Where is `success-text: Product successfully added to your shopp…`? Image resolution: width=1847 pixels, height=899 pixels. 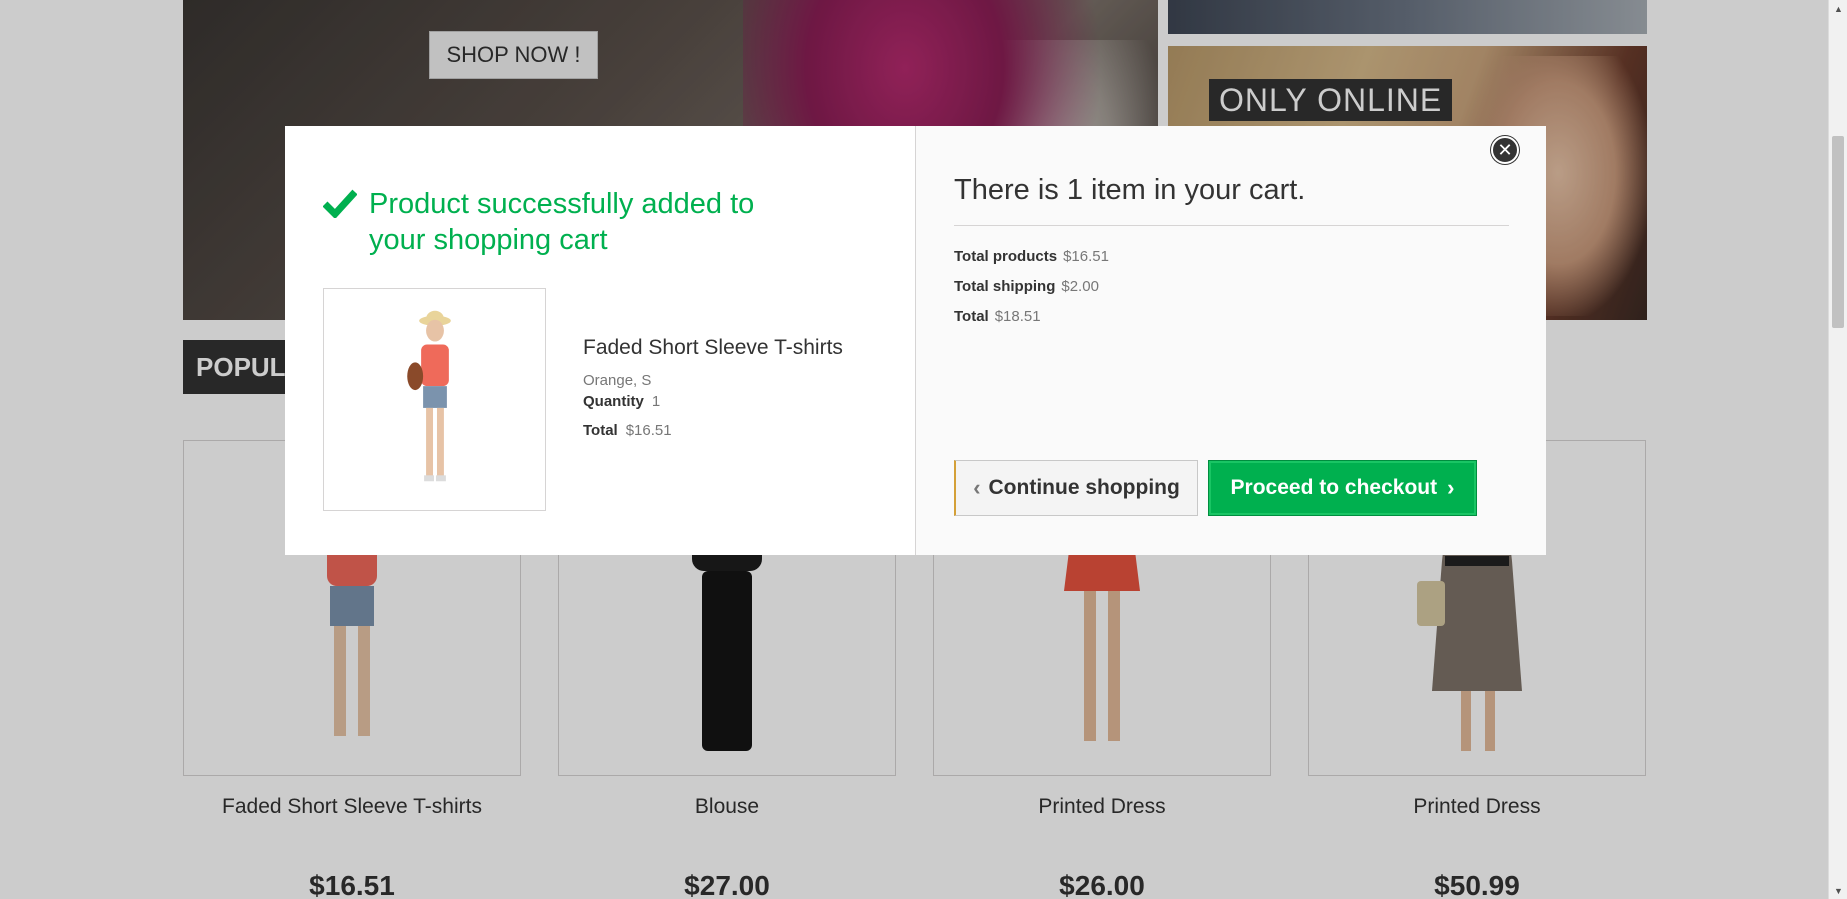 success-text: Product successfully added to your shopp… is located at coordinates (562, 222).